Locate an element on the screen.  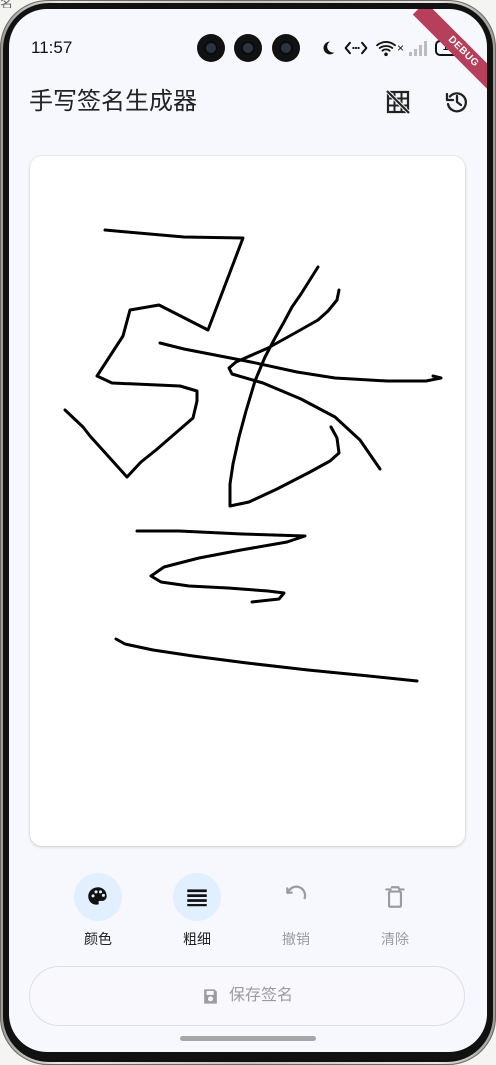
undo-tool-label: 撤销 is located at coordinates (296, 939).